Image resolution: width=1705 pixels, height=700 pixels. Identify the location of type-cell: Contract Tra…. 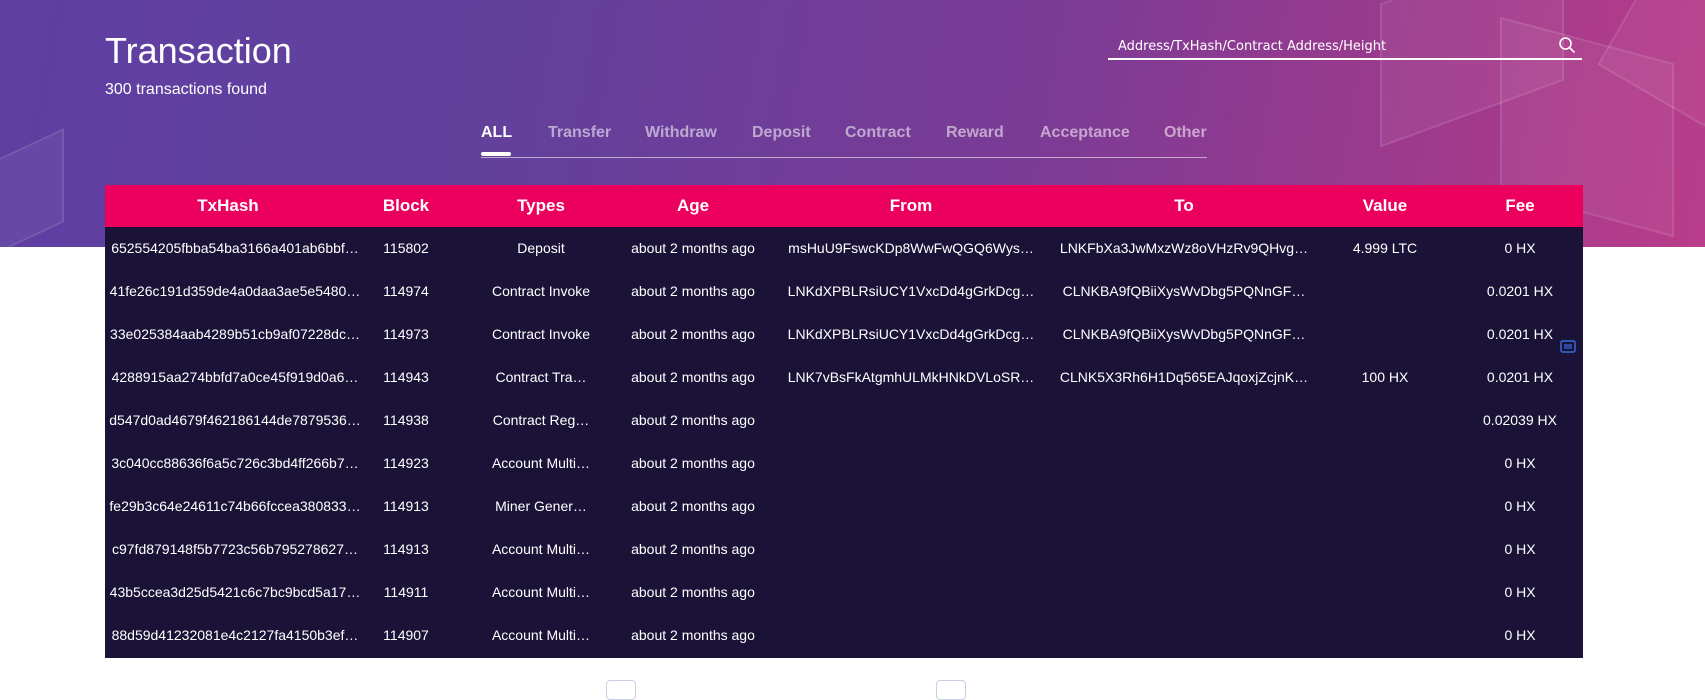
(541, 377).